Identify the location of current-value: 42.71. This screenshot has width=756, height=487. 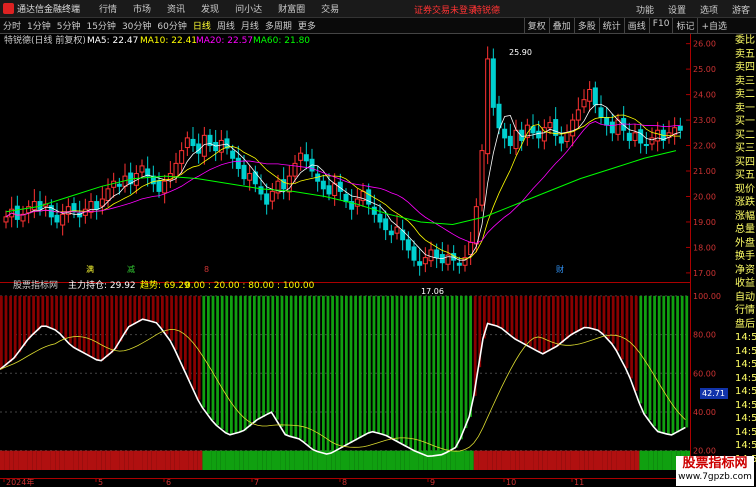
(713, 393).